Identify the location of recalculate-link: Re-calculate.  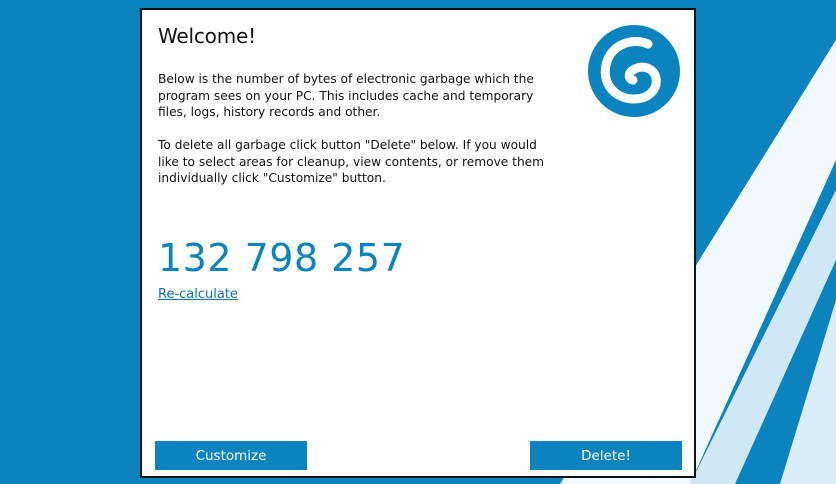
(198, 294).